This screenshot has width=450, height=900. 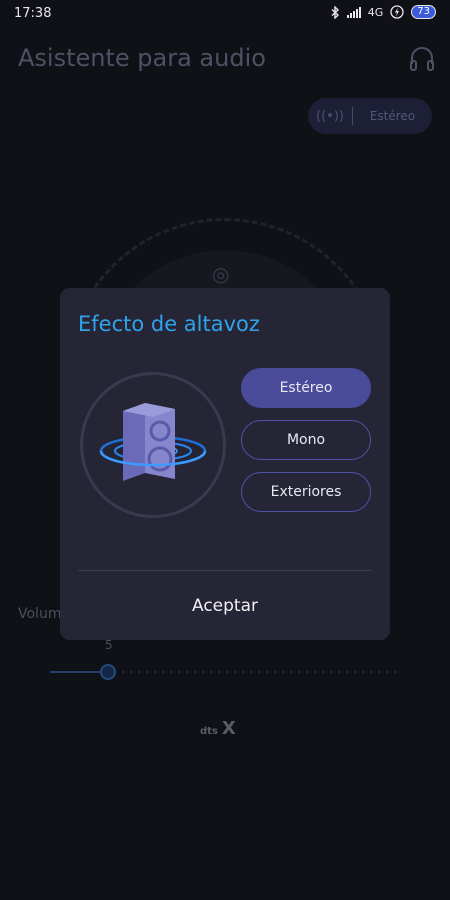 What do you see at coordinates (375, 12) in the screenshot?
I see `network-label: 4G` at bounding box center [375, 12].